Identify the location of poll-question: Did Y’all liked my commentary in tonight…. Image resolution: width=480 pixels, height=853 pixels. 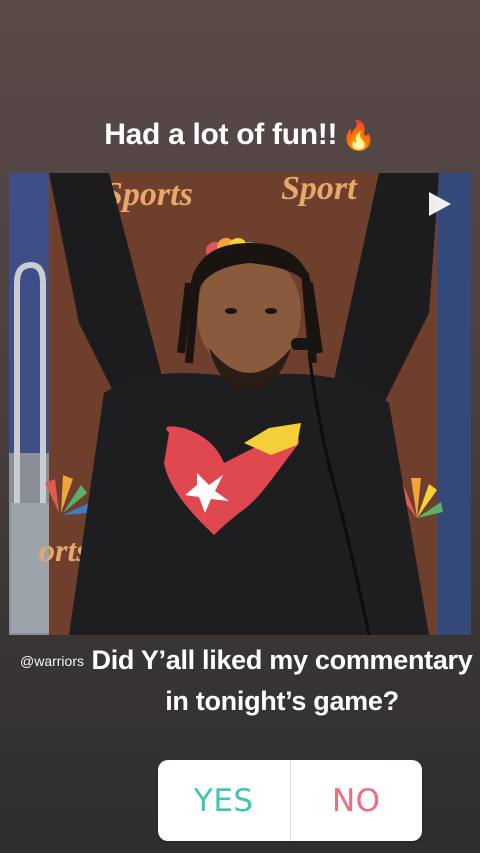
(282, 680).